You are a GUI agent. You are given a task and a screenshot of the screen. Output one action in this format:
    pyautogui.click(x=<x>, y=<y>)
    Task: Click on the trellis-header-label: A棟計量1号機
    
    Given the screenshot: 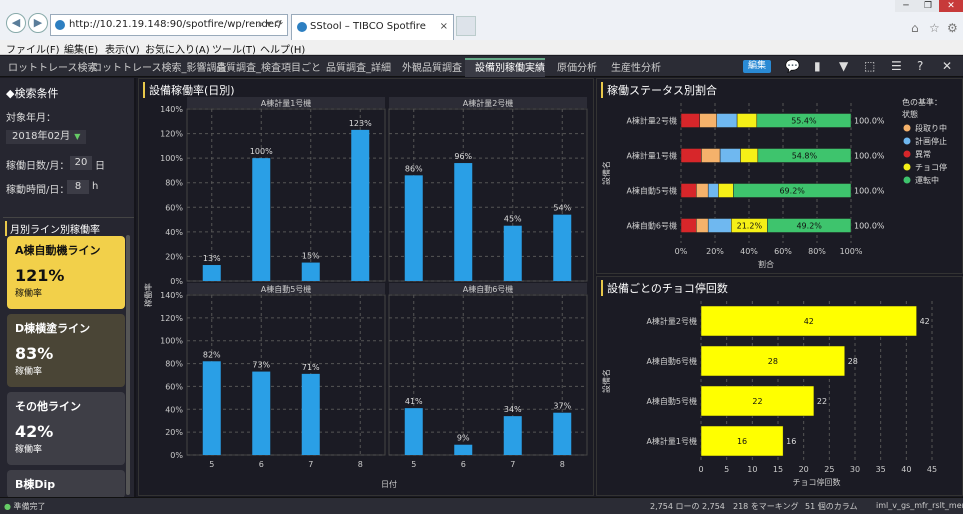 What is the action you would take?
    pyautogui.click(x=286, y=103)
    